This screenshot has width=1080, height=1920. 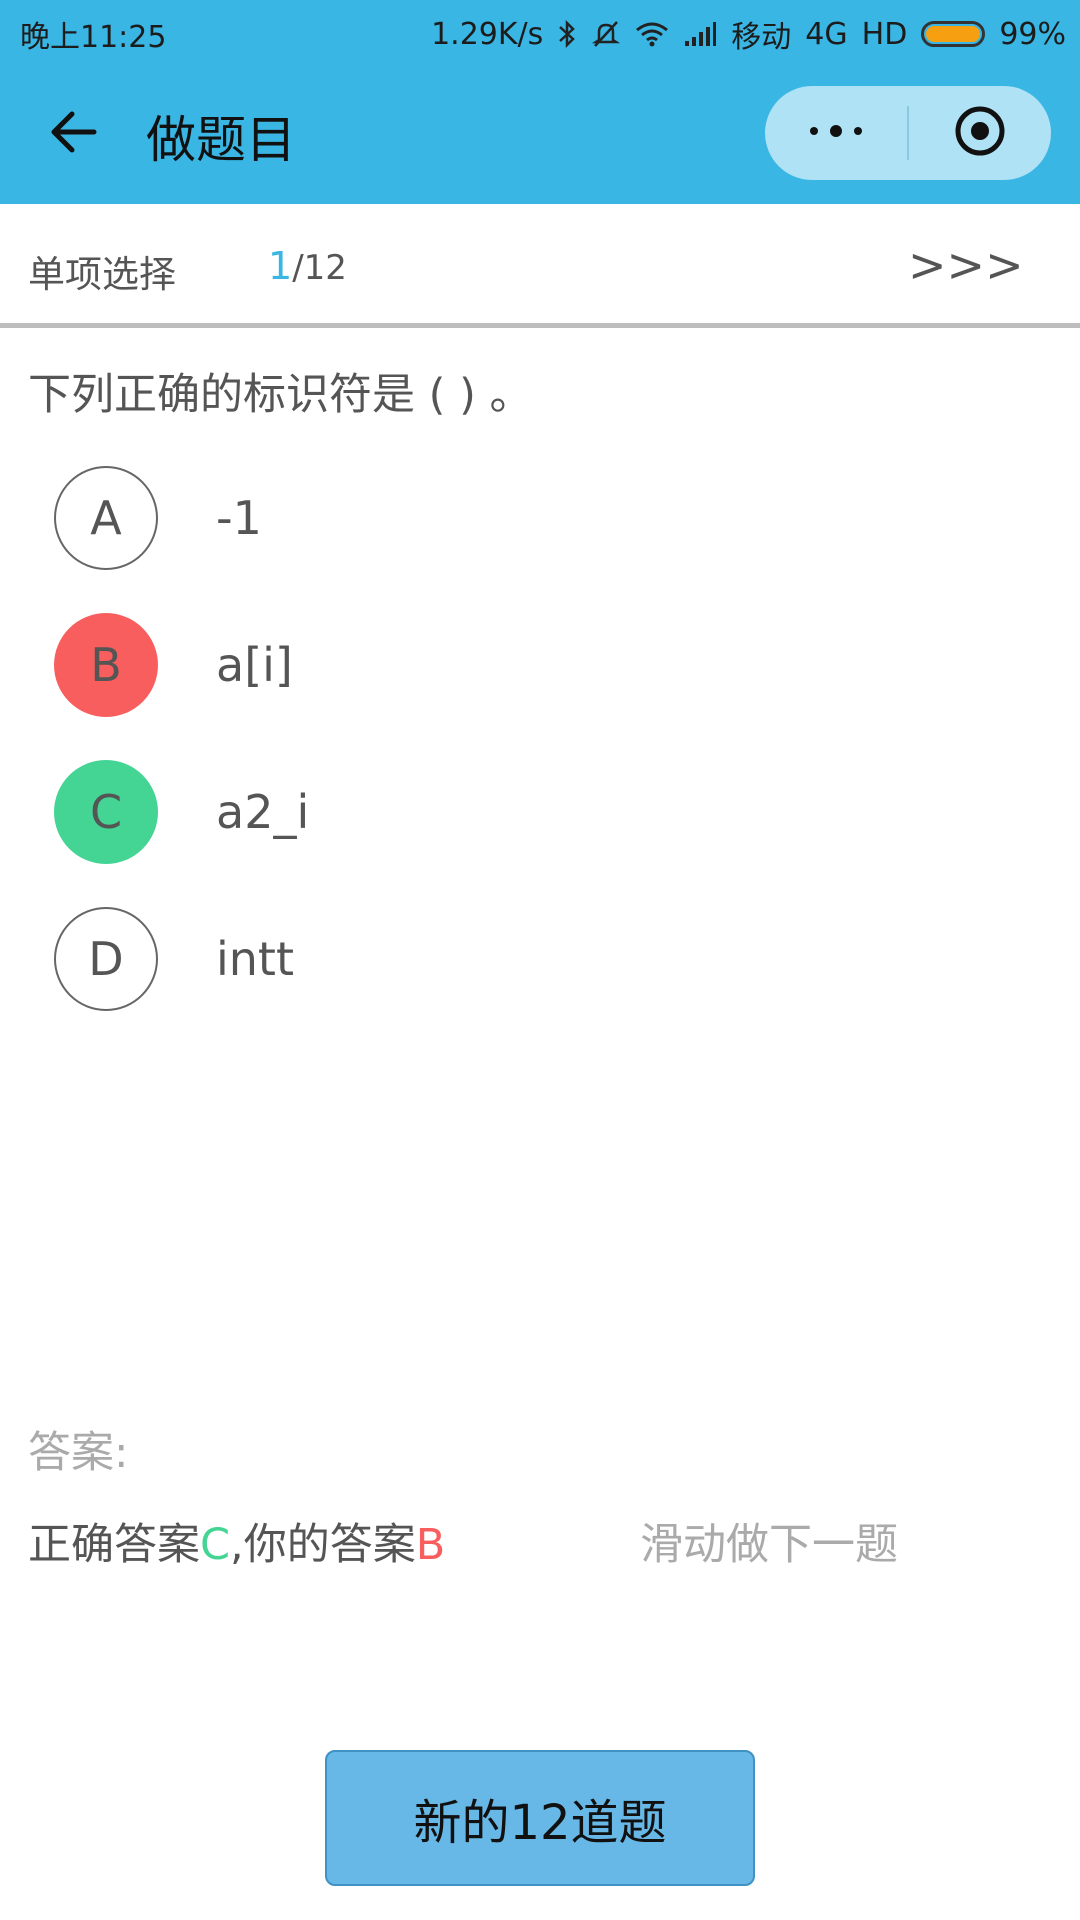 What do you see at coordinates (504, 812) in the screenshot?
I see `option-c: C a2_i` at bounding box center [504, 812].